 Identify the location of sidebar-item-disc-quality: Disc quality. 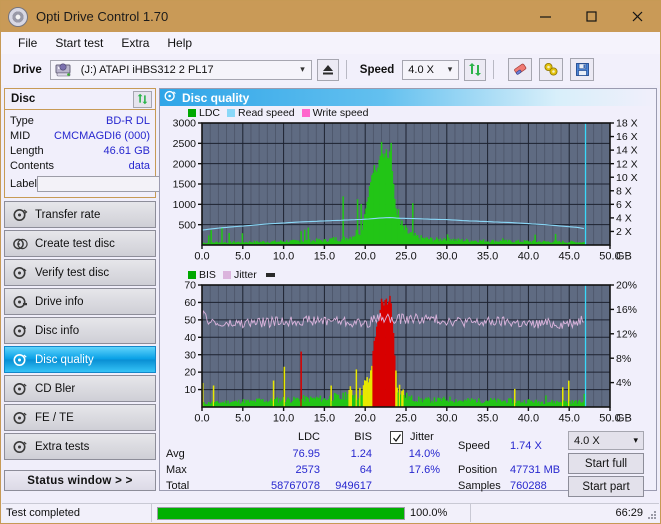
(80, 359).